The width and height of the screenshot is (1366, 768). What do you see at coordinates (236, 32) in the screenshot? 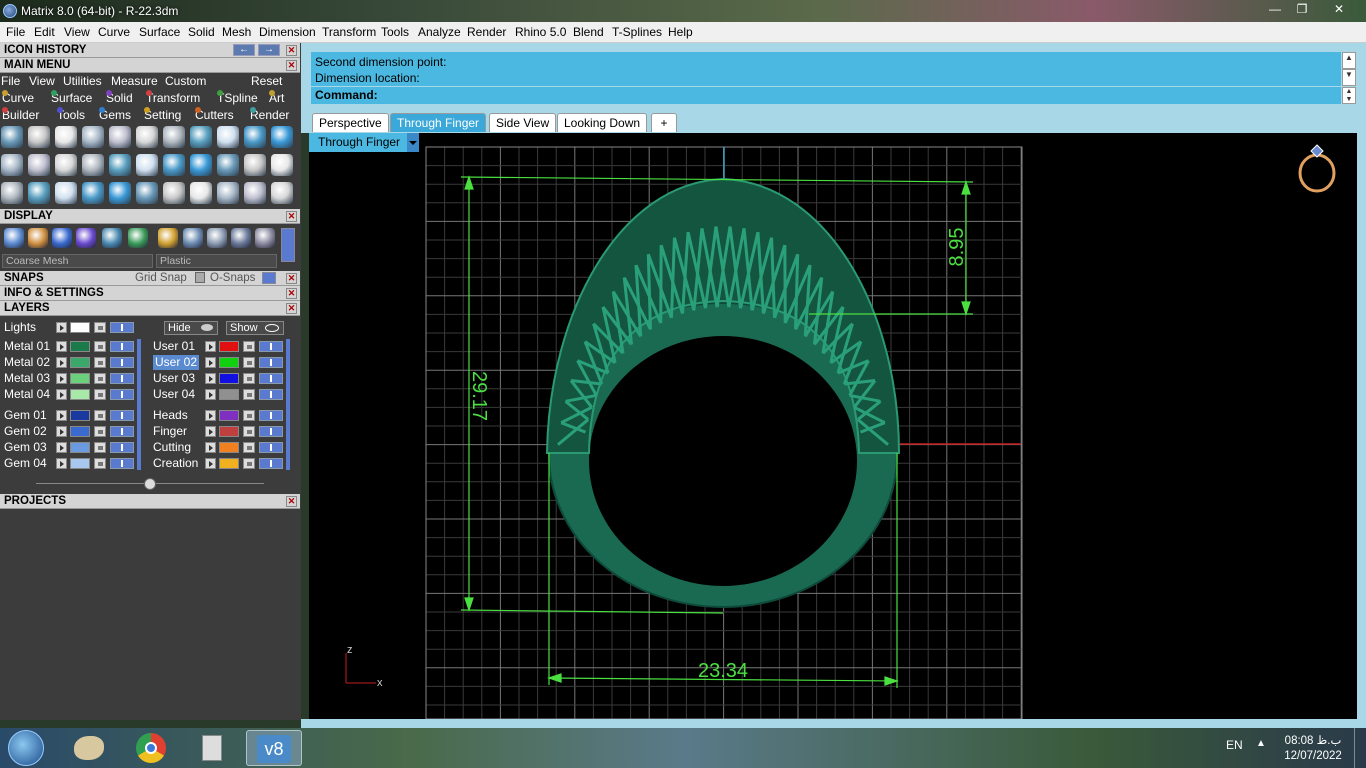
I see `menu-mesh: Mesh` at bounding box center [236, 32].